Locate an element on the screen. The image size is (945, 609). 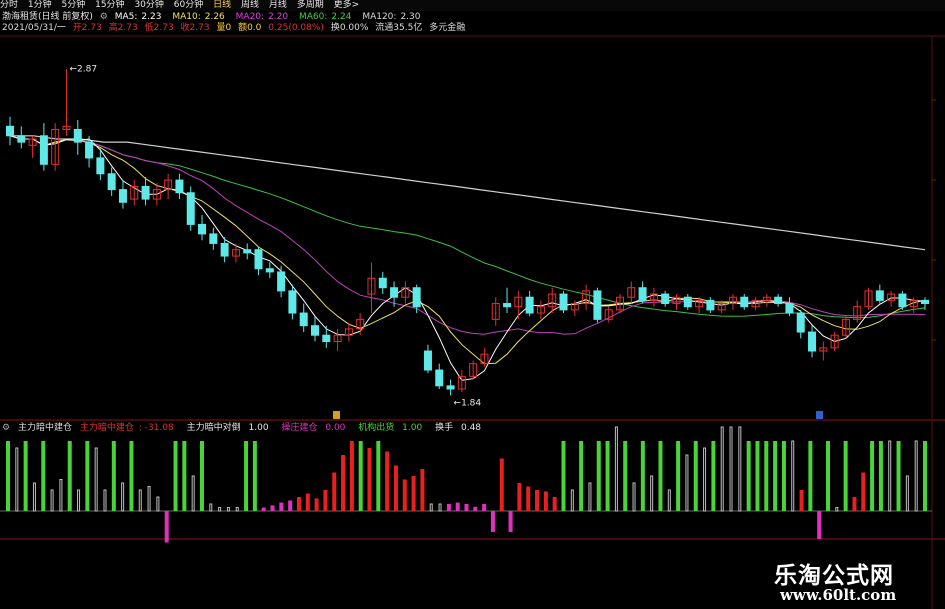
event-marker is located at coordinates (819, 415).